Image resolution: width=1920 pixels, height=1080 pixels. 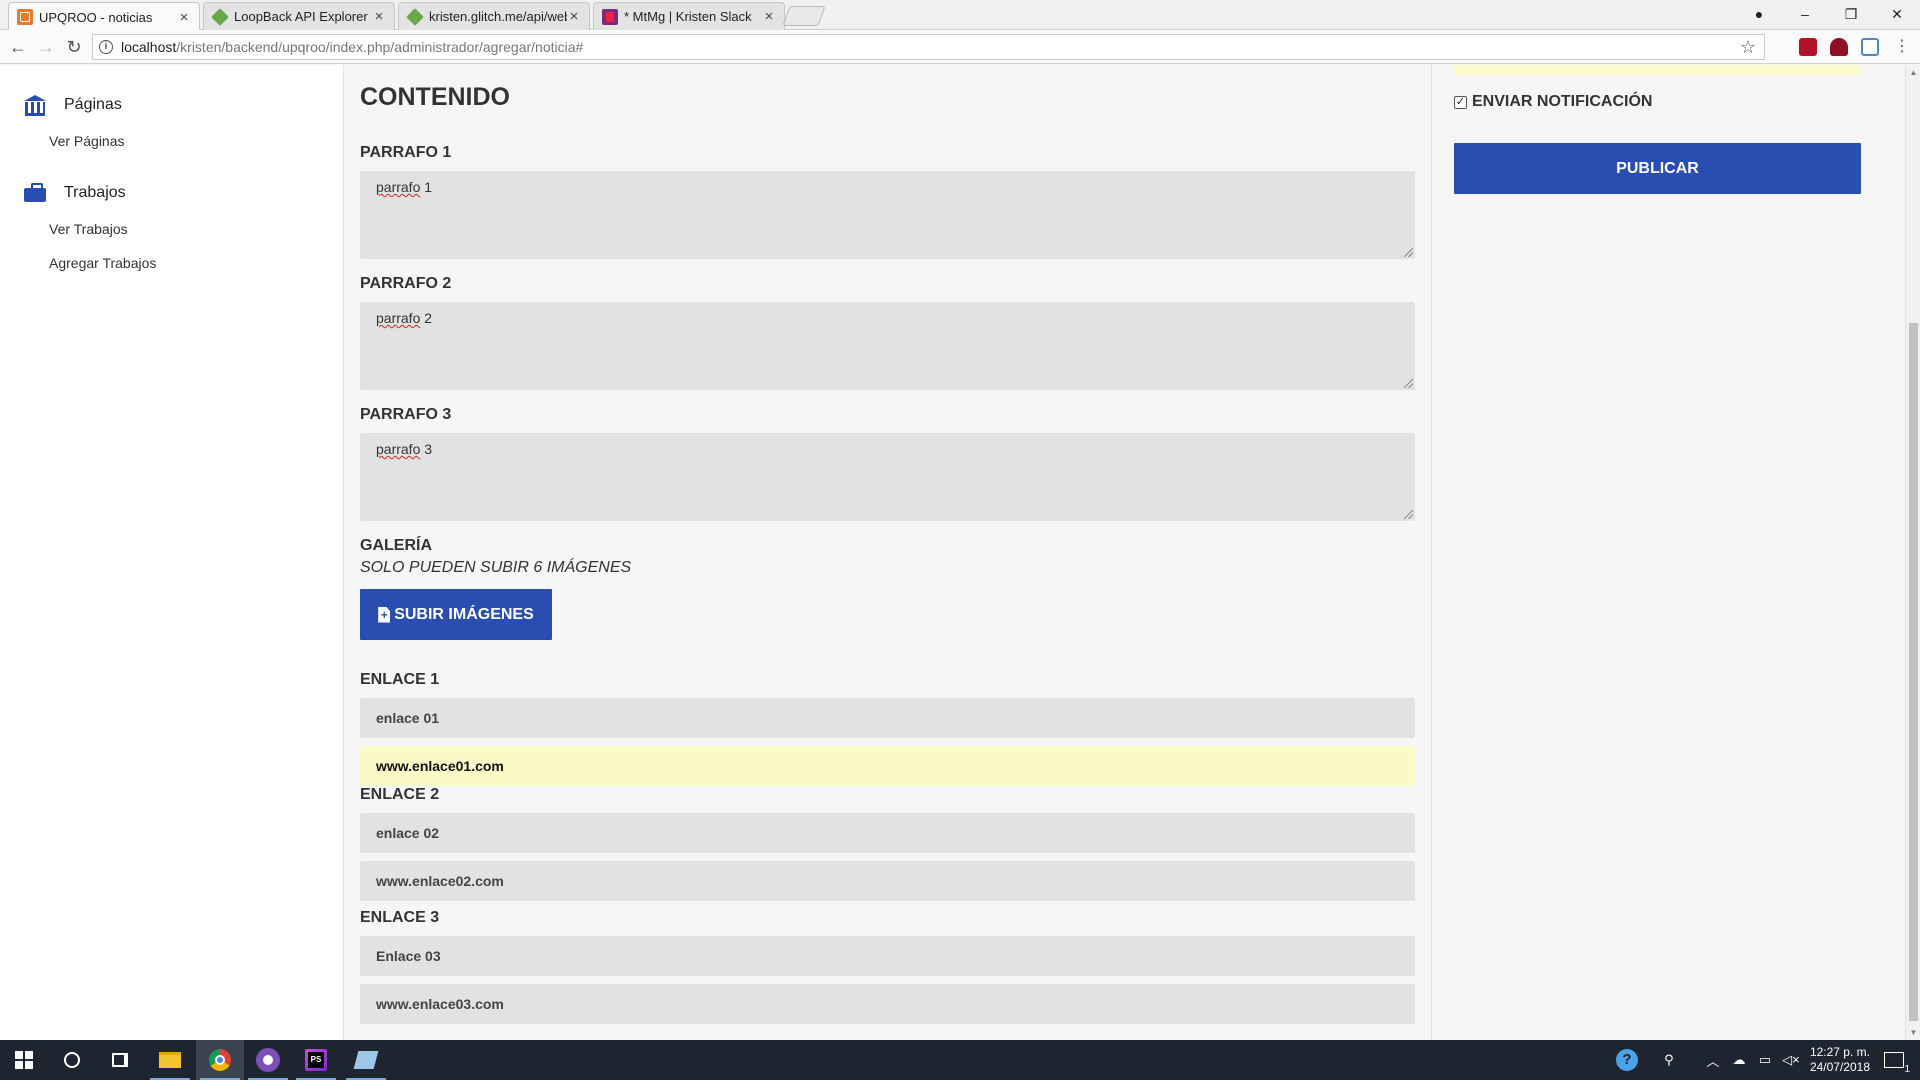 I want to click on paragraph-text-number: 3, so click(x=428, y=449).